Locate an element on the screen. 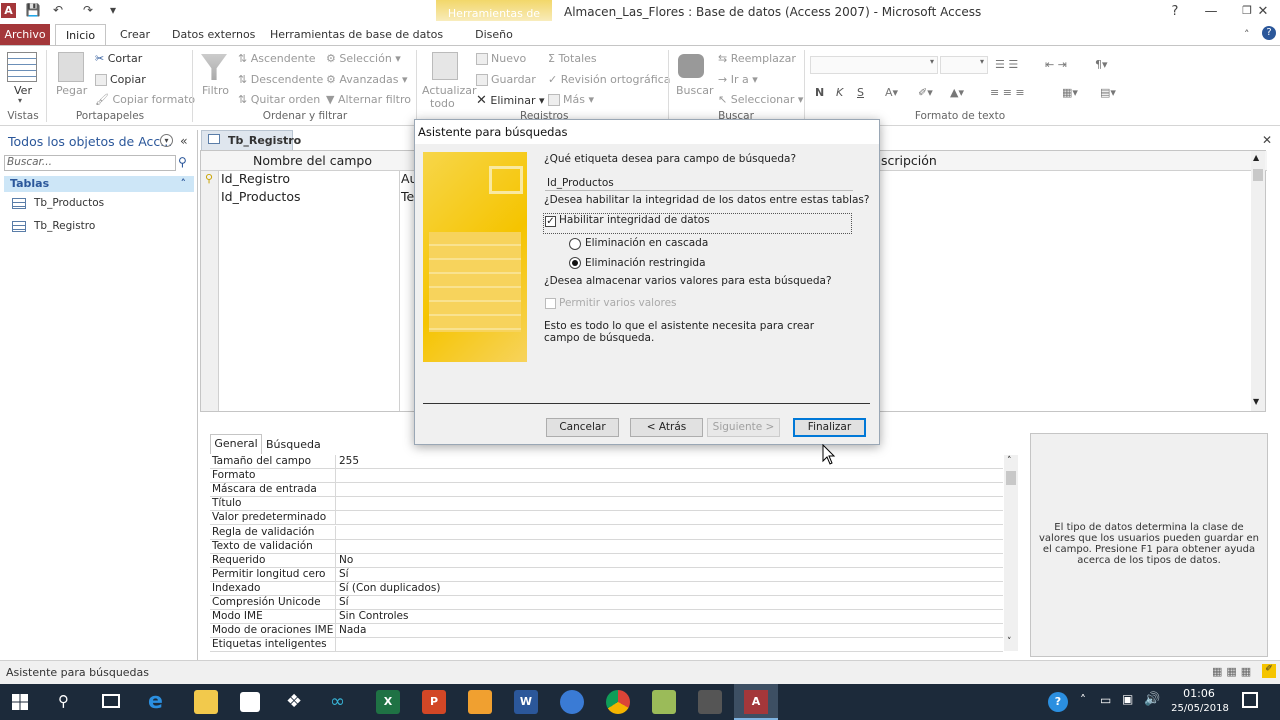 The height and width of the screenshot is (720, 1280). list-icons: ☰ ☰ is located at coordinates (1006, 64).